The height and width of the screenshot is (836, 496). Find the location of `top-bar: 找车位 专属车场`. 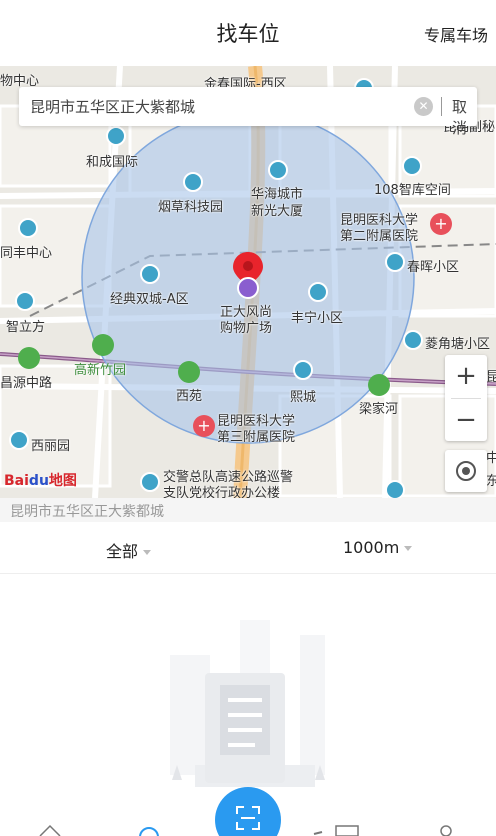

top-bar: 找车位 专属车场 is located at coordinates (248, 33).